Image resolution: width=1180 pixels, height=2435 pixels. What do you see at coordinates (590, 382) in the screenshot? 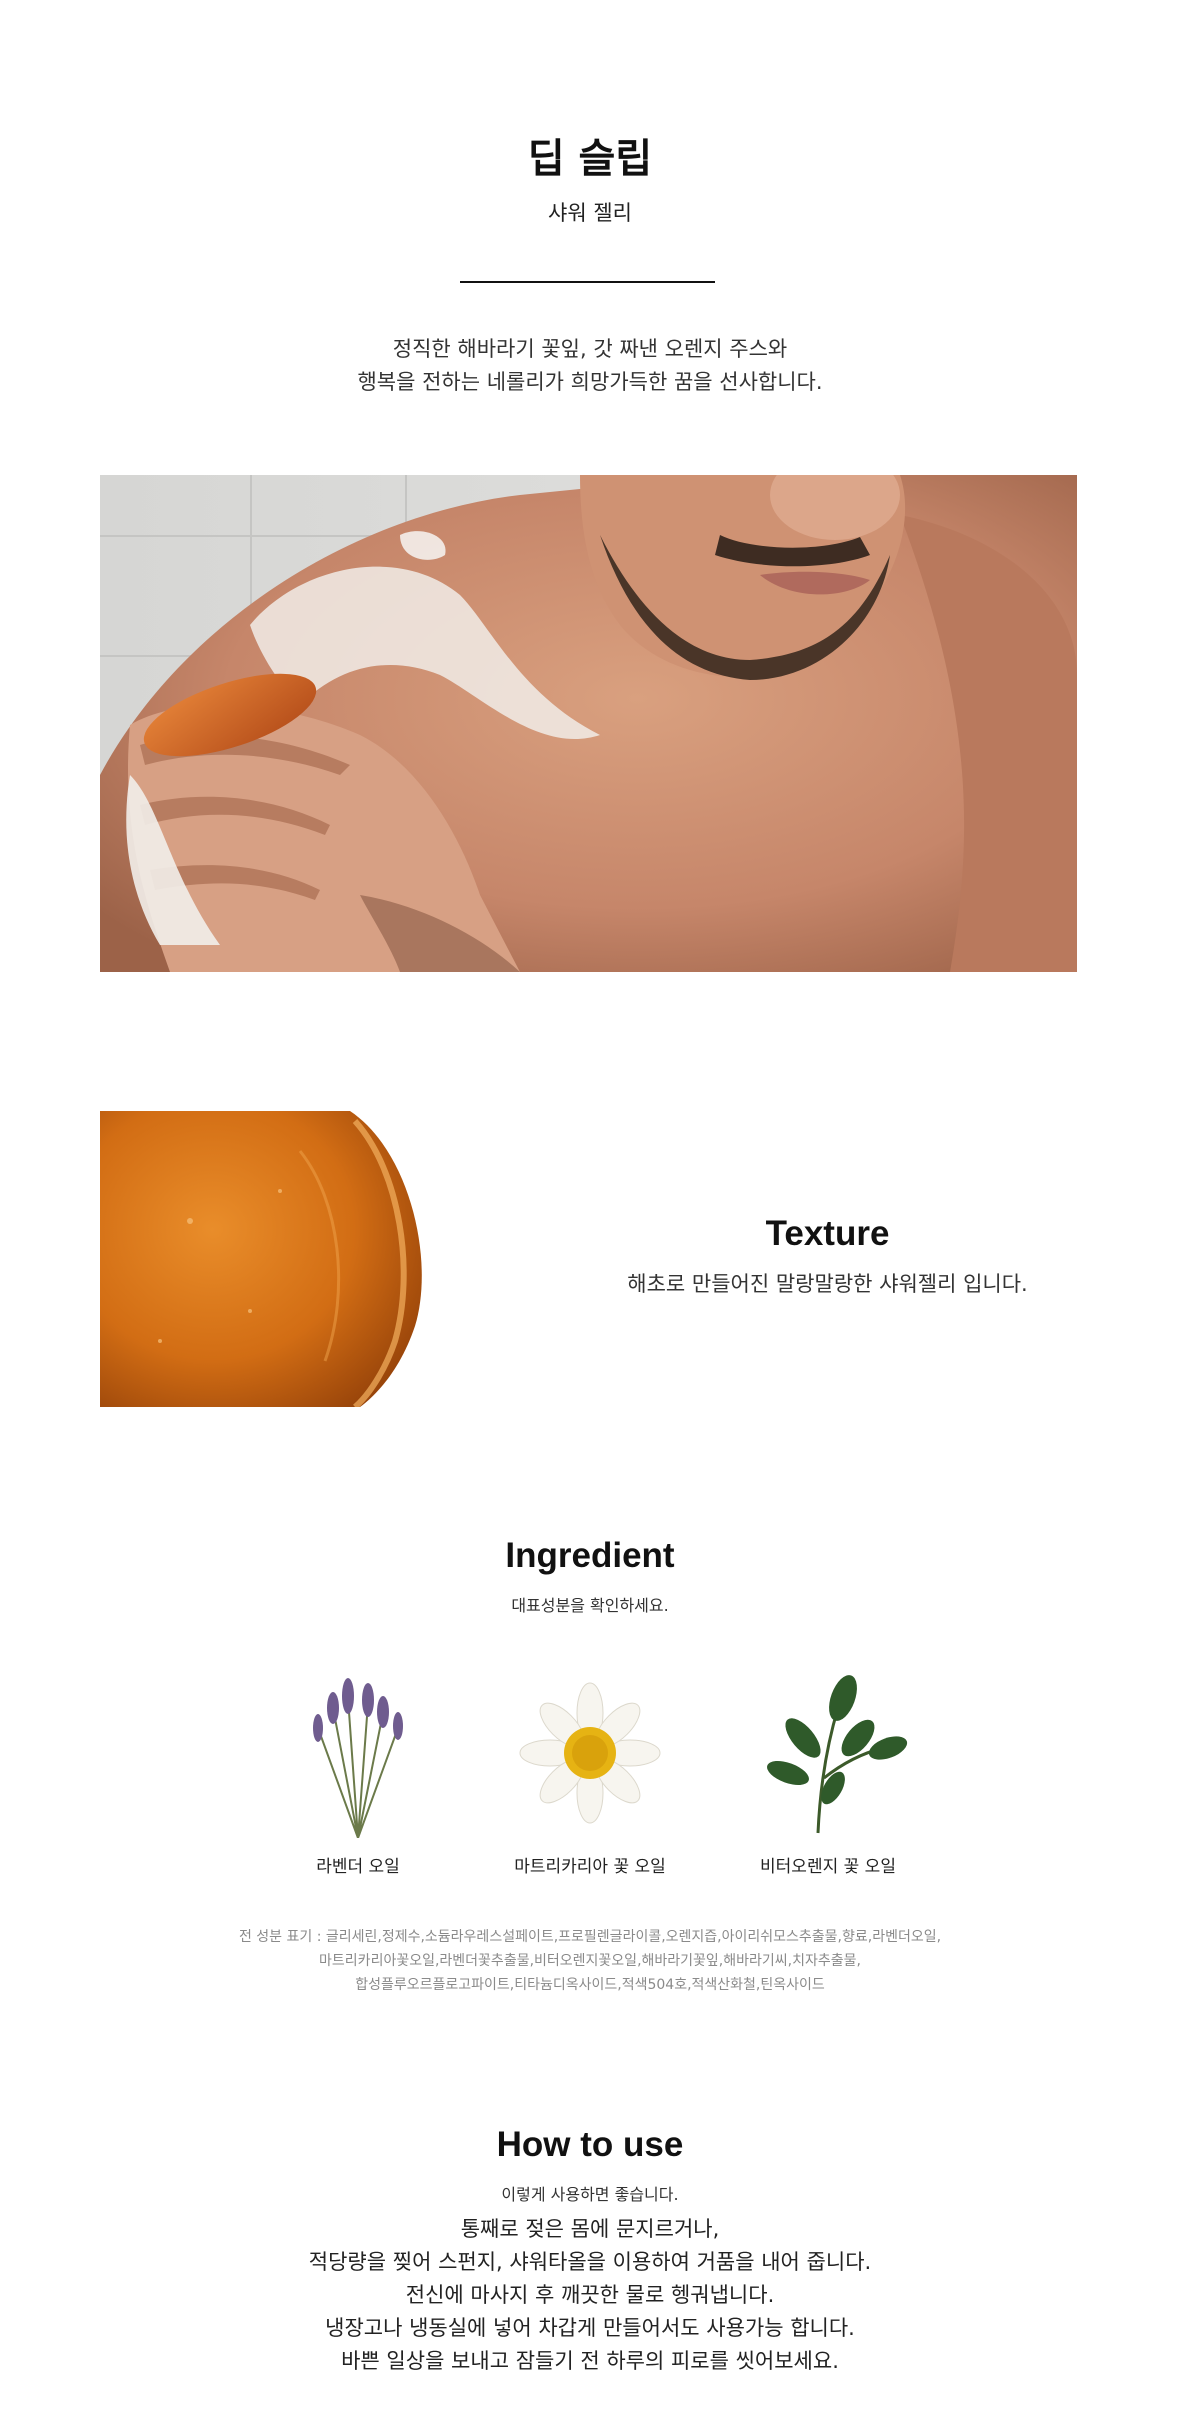
I see `description-line: 행복을 전하는 네롤리가 희망가득한 꿈을 선사합니다.` at bounding box center [590, 382].